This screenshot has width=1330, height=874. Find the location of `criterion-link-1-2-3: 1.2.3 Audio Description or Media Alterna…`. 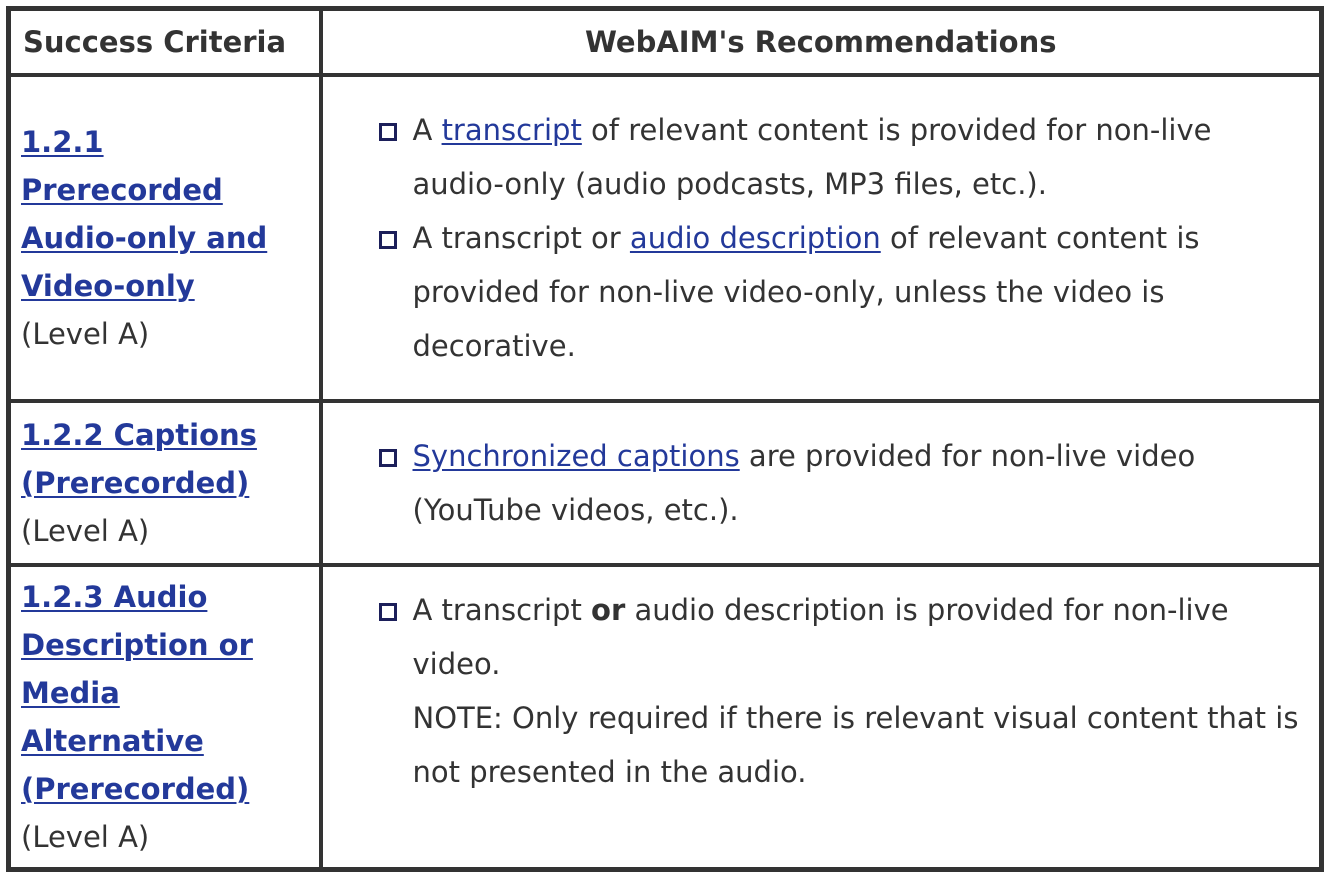

criterion-link-1-2-3: 1.2.3 Audio Description or Media Alterna… is located at coordinates (137, 693).